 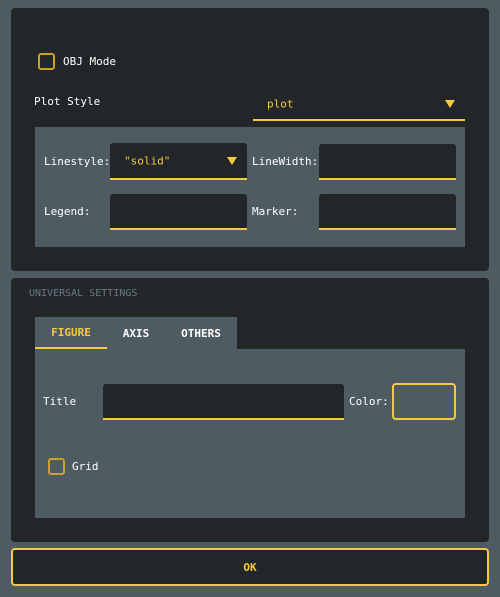 I want to click on color-label: Color:, so click(x=369, y=401).